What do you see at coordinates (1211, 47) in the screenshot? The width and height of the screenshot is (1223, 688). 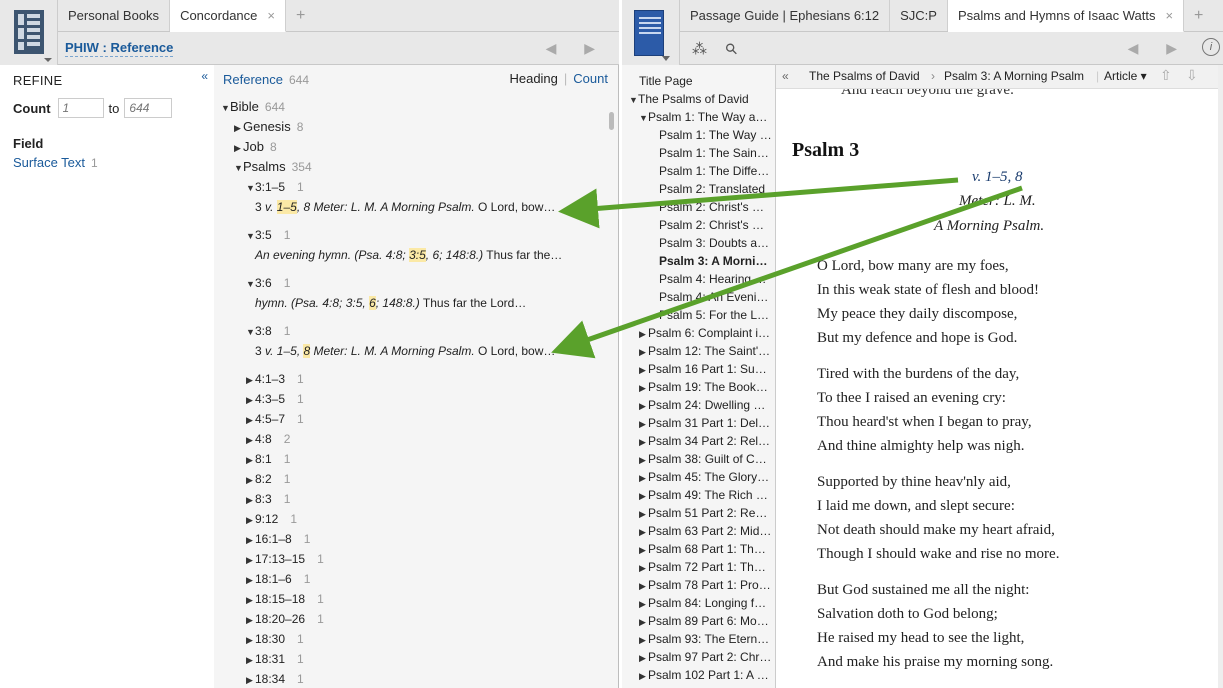 I see `info-icon: i` at bounding box center [1211, 47].